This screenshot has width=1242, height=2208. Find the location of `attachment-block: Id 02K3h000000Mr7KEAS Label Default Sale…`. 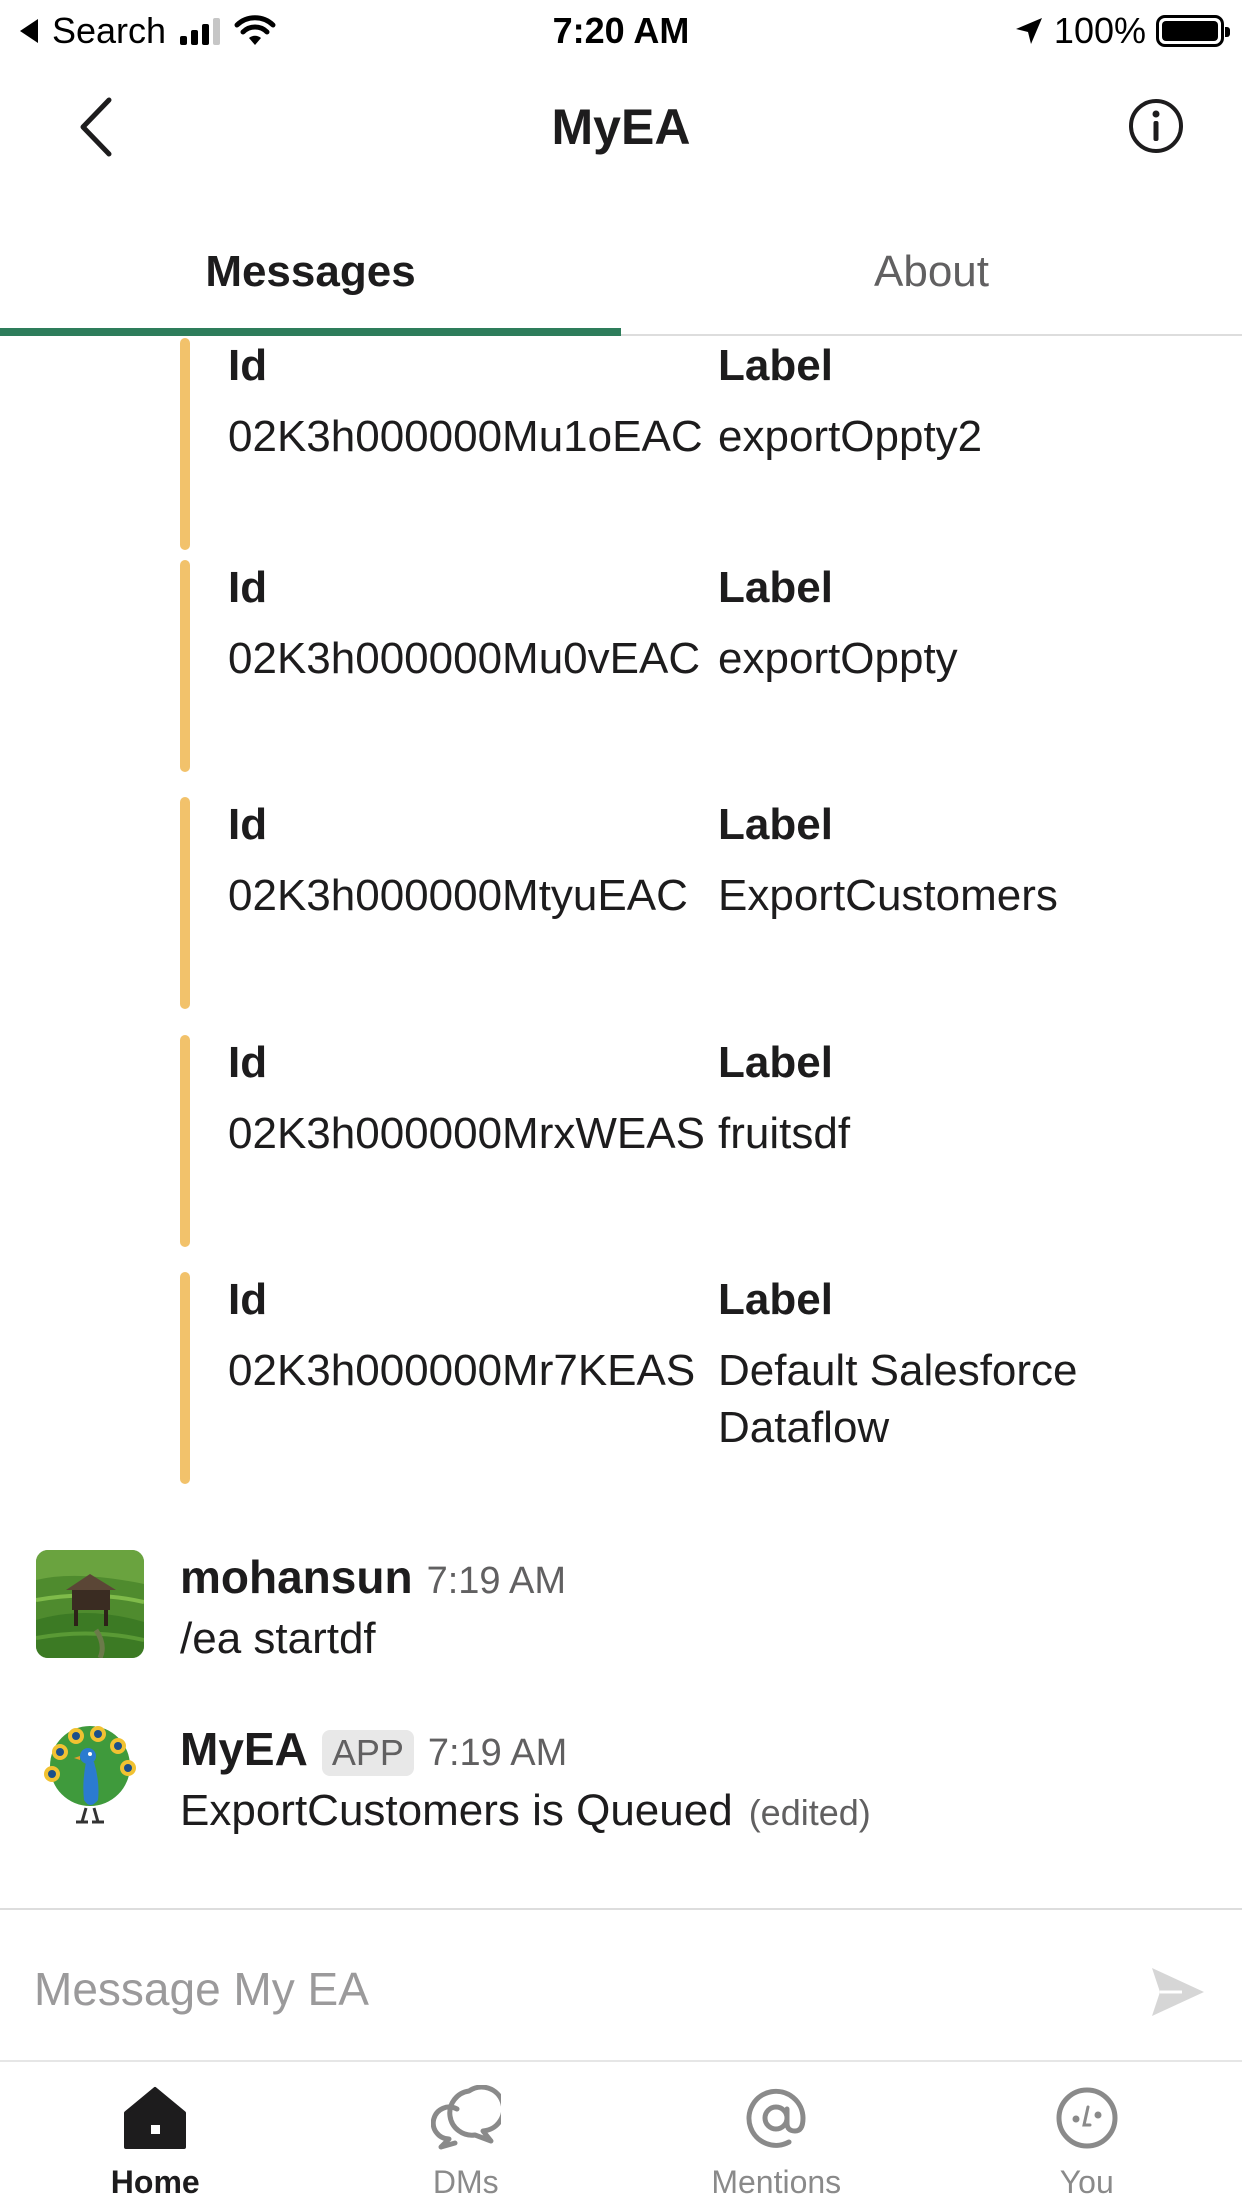

attachment-block: Id 02K3h000000Mr7KEAS Label Default Sale… is located at coordinates (680, 1378).